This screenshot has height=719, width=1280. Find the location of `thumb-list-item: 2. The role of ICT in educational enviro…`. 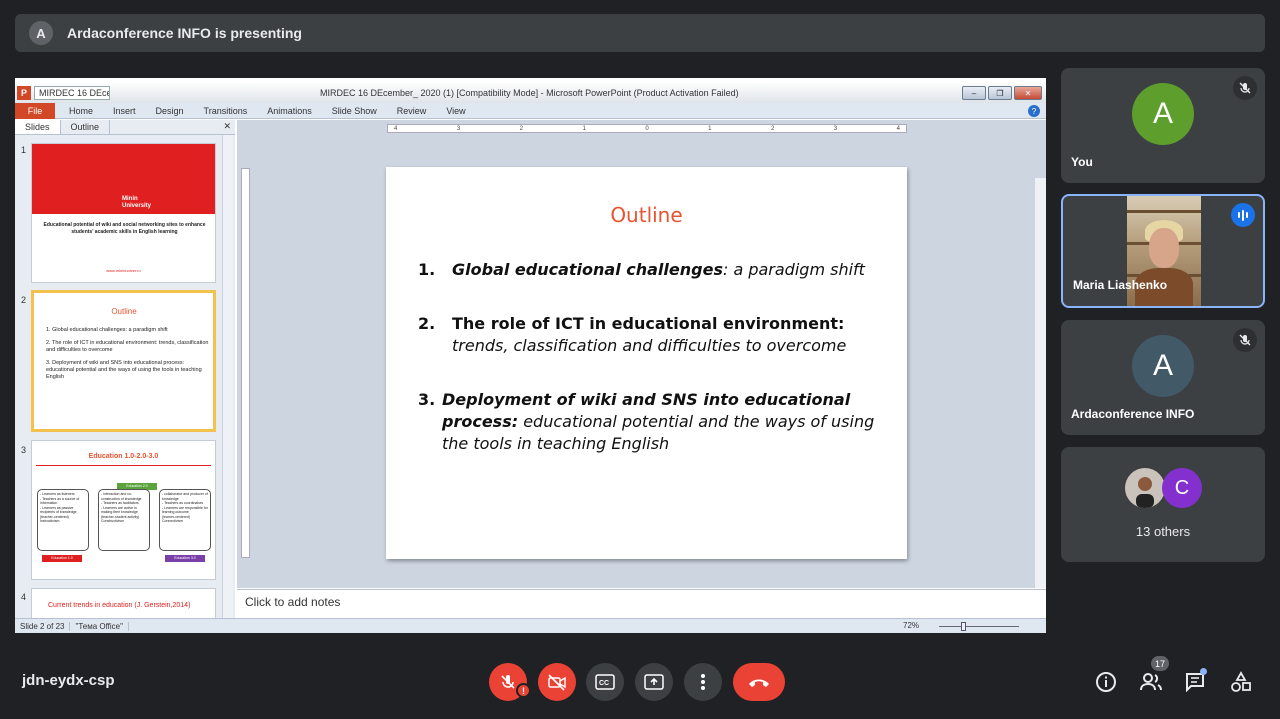

thumb-list-item: 2. The role of ICT in educational enviro… is located at coordinates (127, 346).